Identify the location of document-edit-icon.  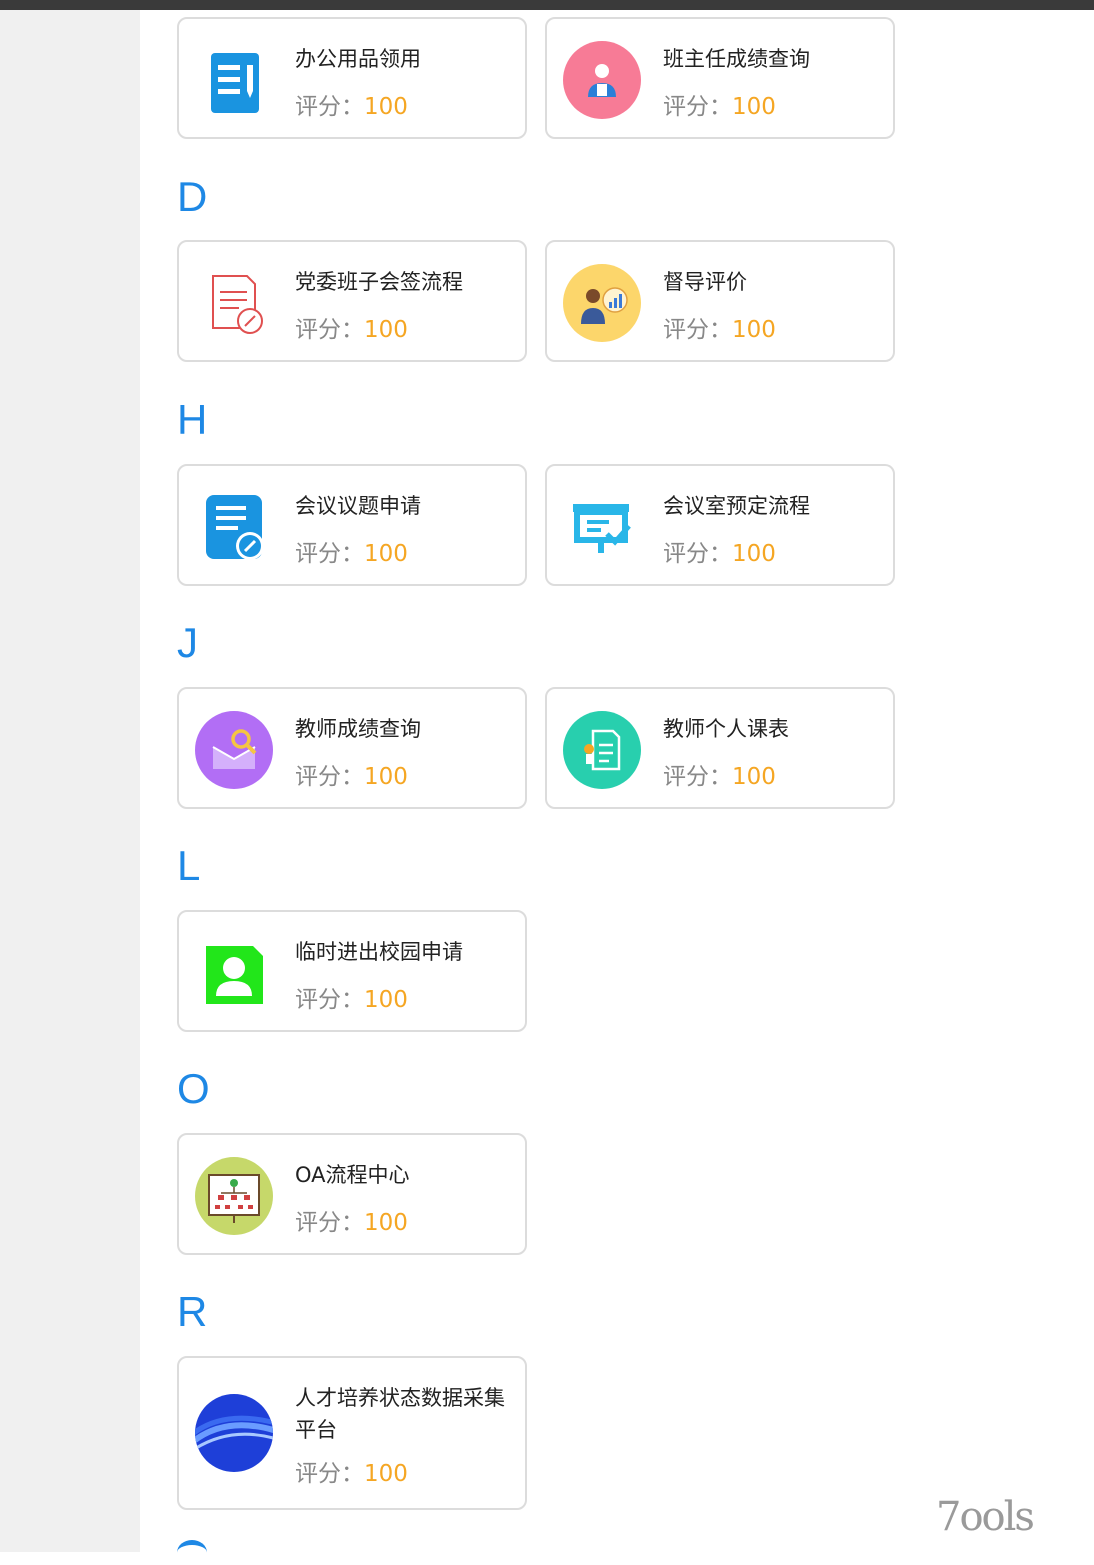
(234, 303).